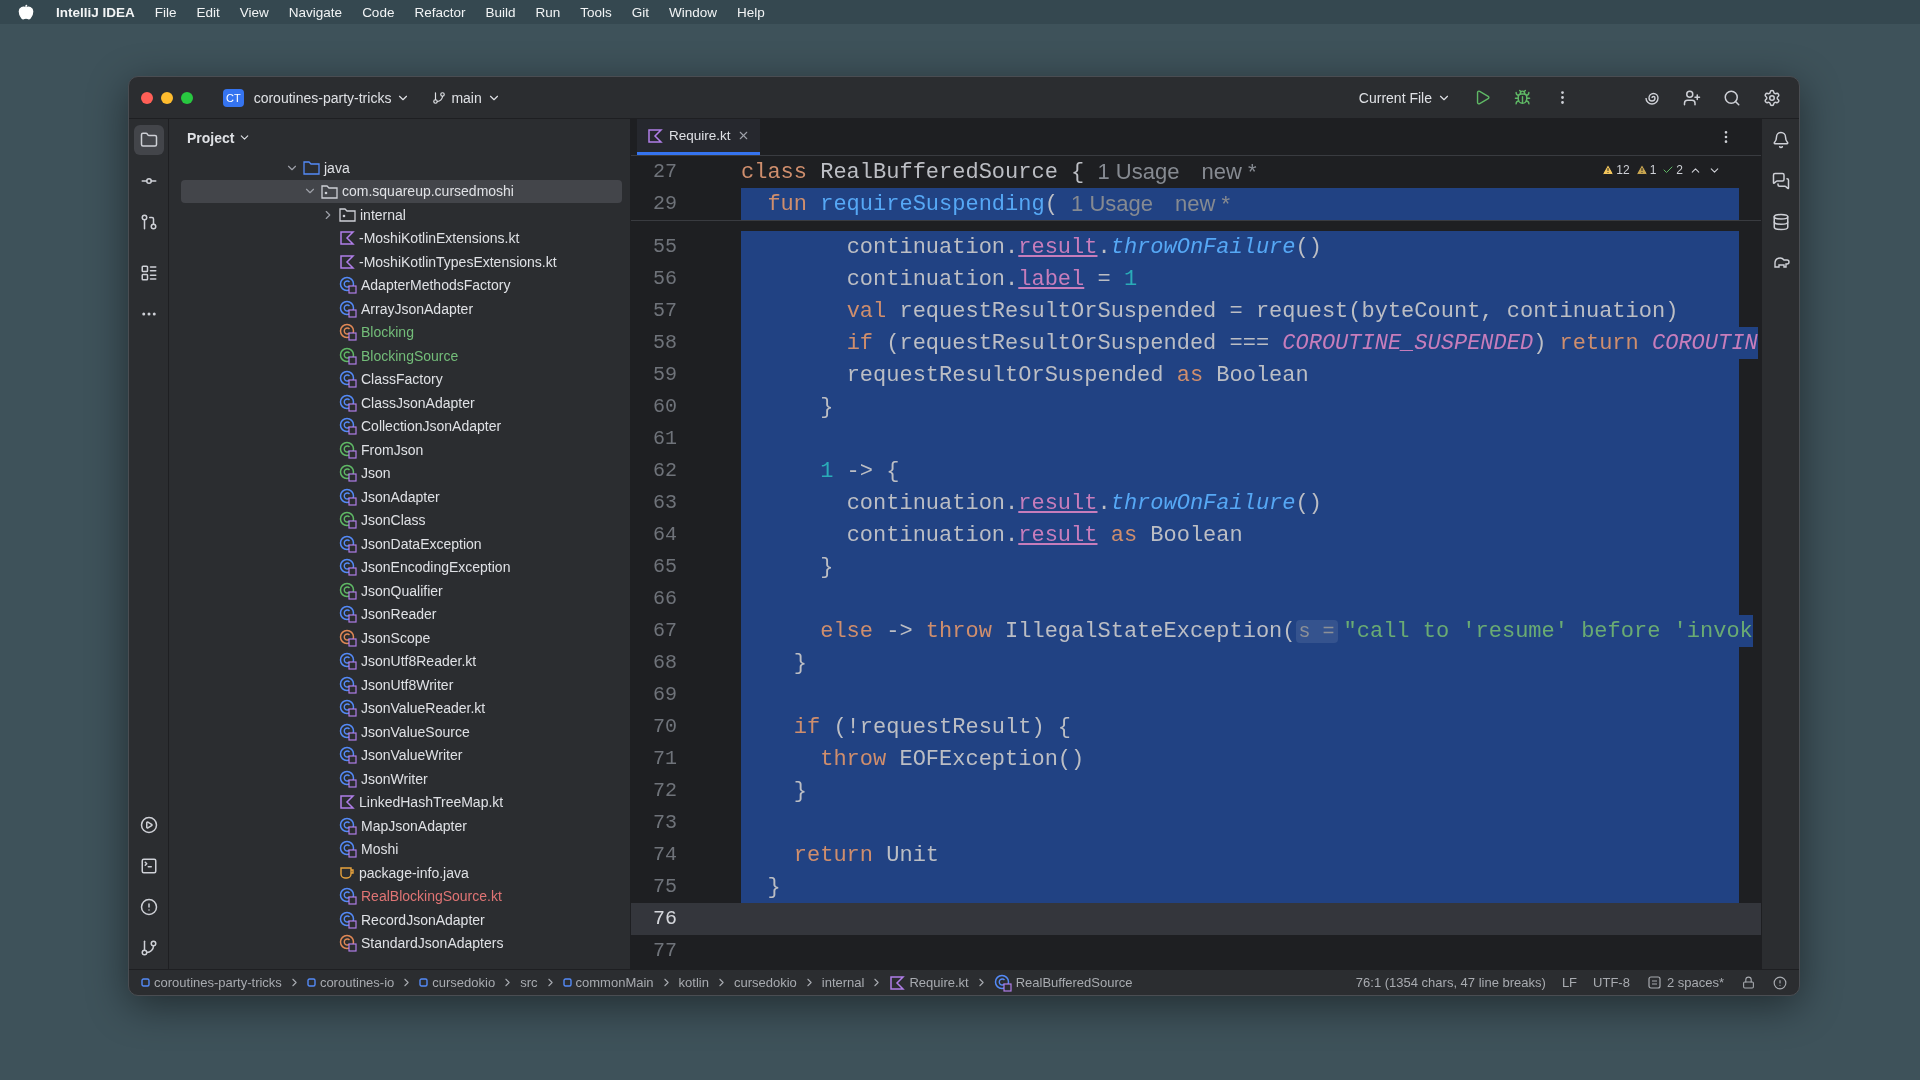  Describe the element at coordinates (233, 97) in the screenshot. I see `project-badge: CT` at that location.